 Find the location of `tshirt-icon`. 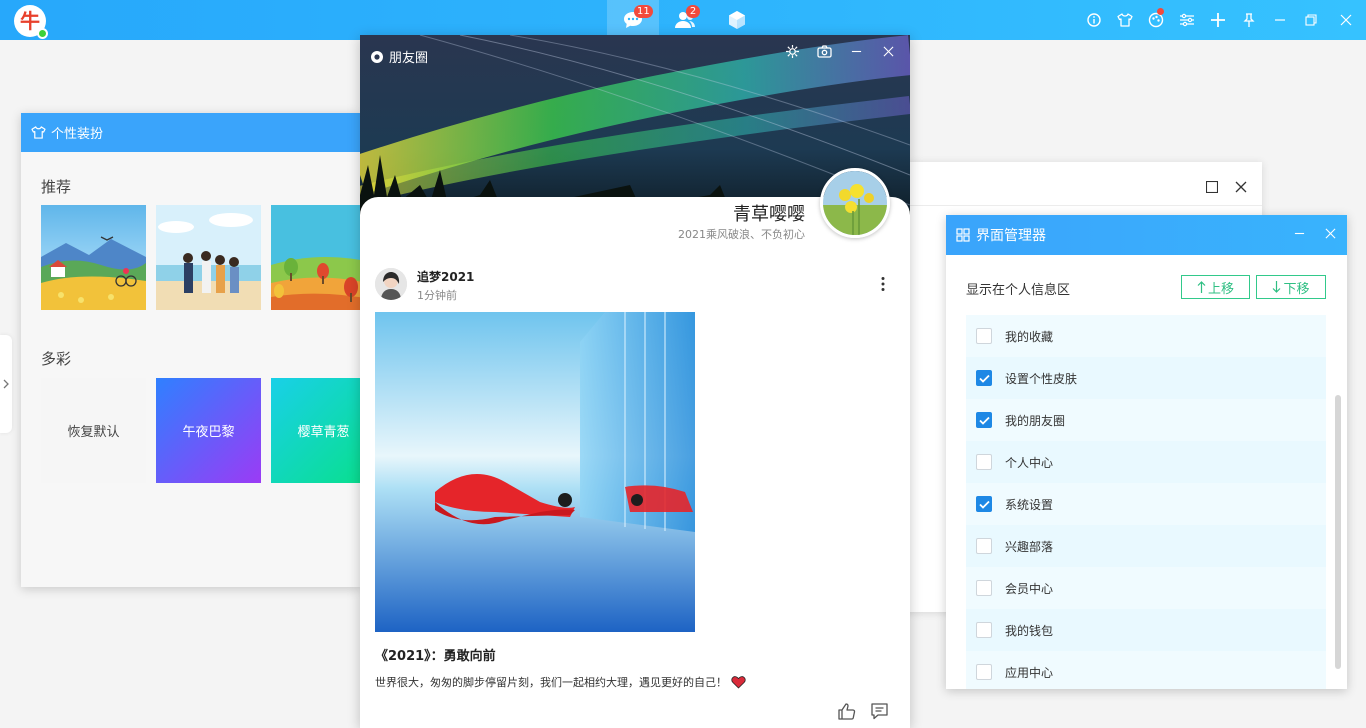

tshirt-icon is located at coordinates (38, 132).